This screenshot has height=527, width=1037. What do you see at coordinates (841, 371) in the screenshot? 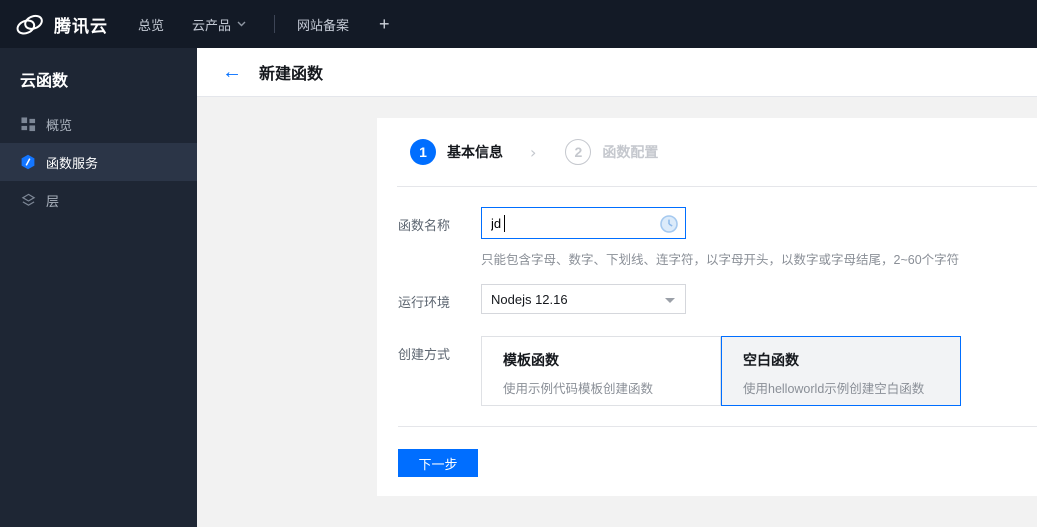
I see `blank-function-card: 空白函数 使用helloworld示例创建空白函数` at bounding box center [841, 371].